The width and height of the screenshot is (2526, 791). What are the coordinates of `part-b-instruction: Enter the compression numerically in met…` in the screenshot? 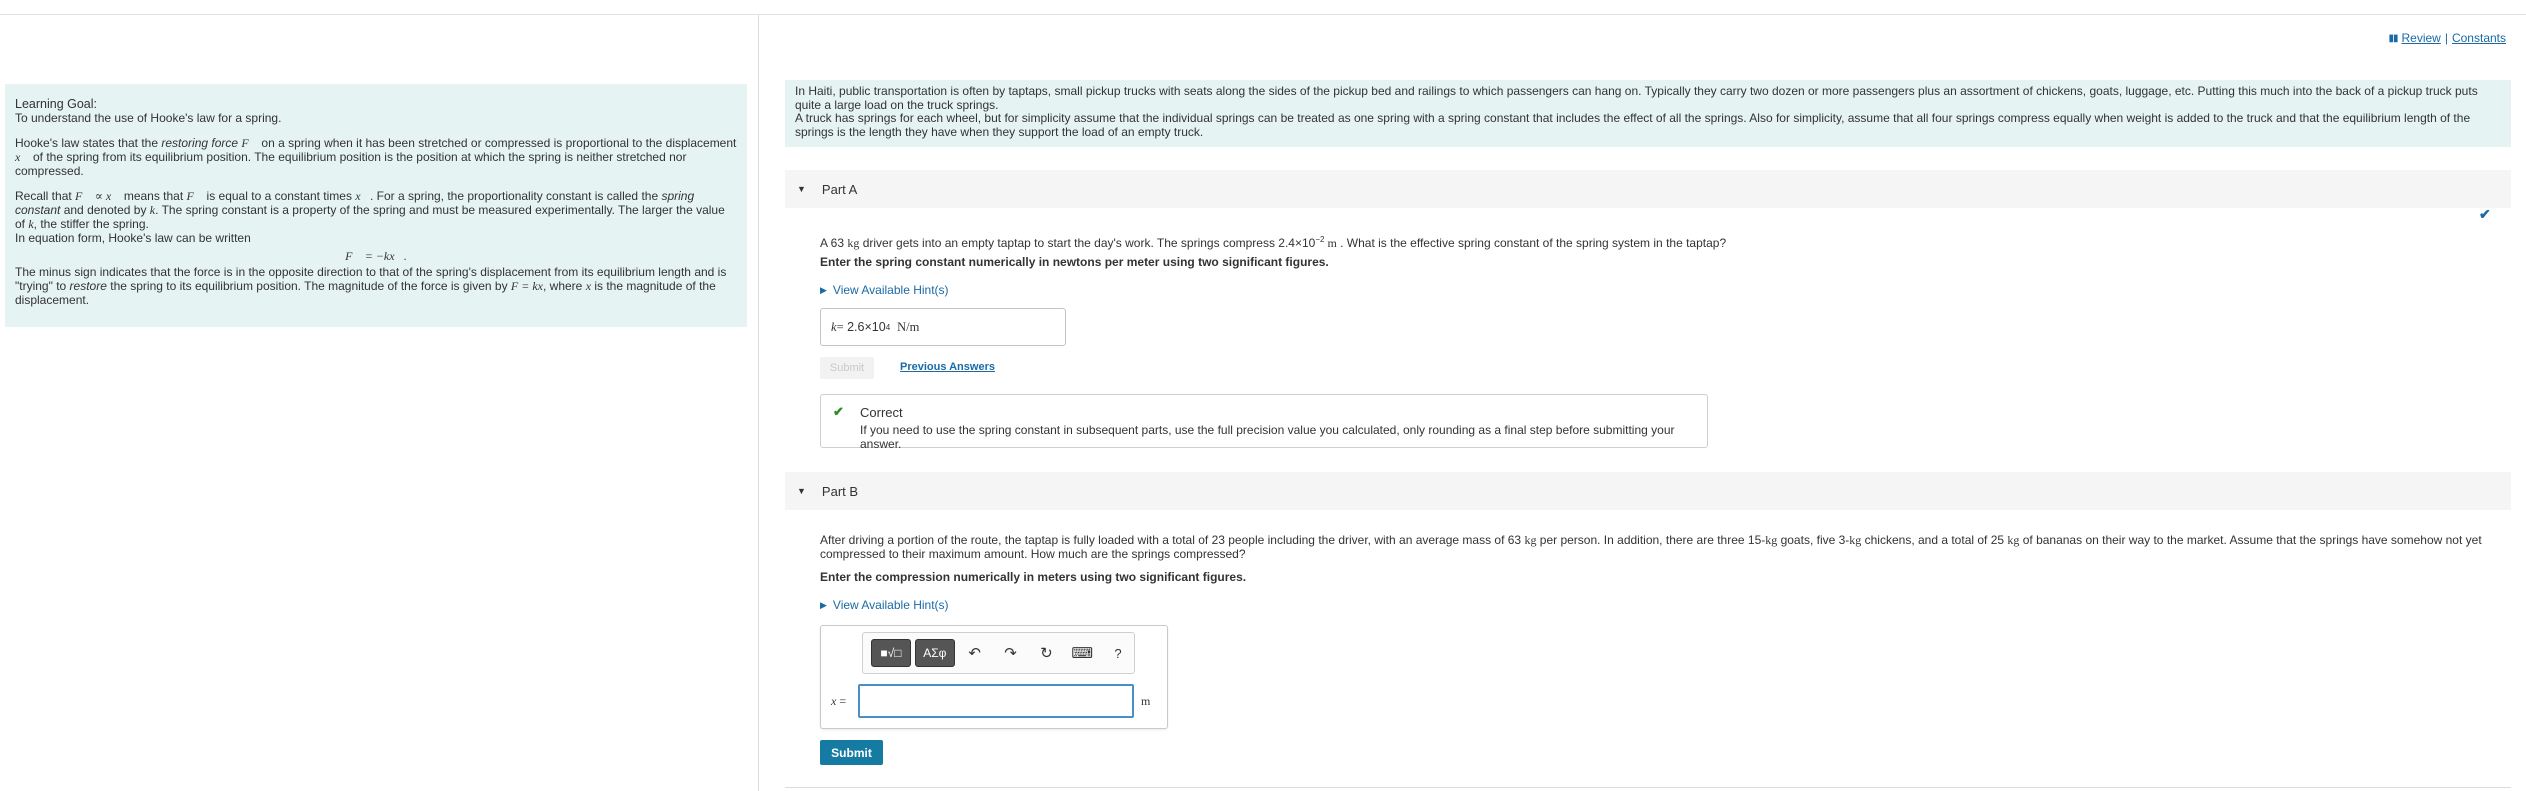 It's located at (1033, 577).